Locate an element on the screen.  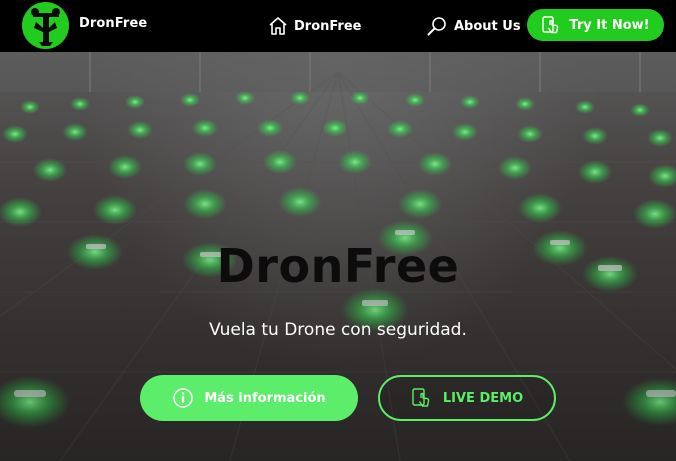
info-icon is located at coordinates (183, 398).